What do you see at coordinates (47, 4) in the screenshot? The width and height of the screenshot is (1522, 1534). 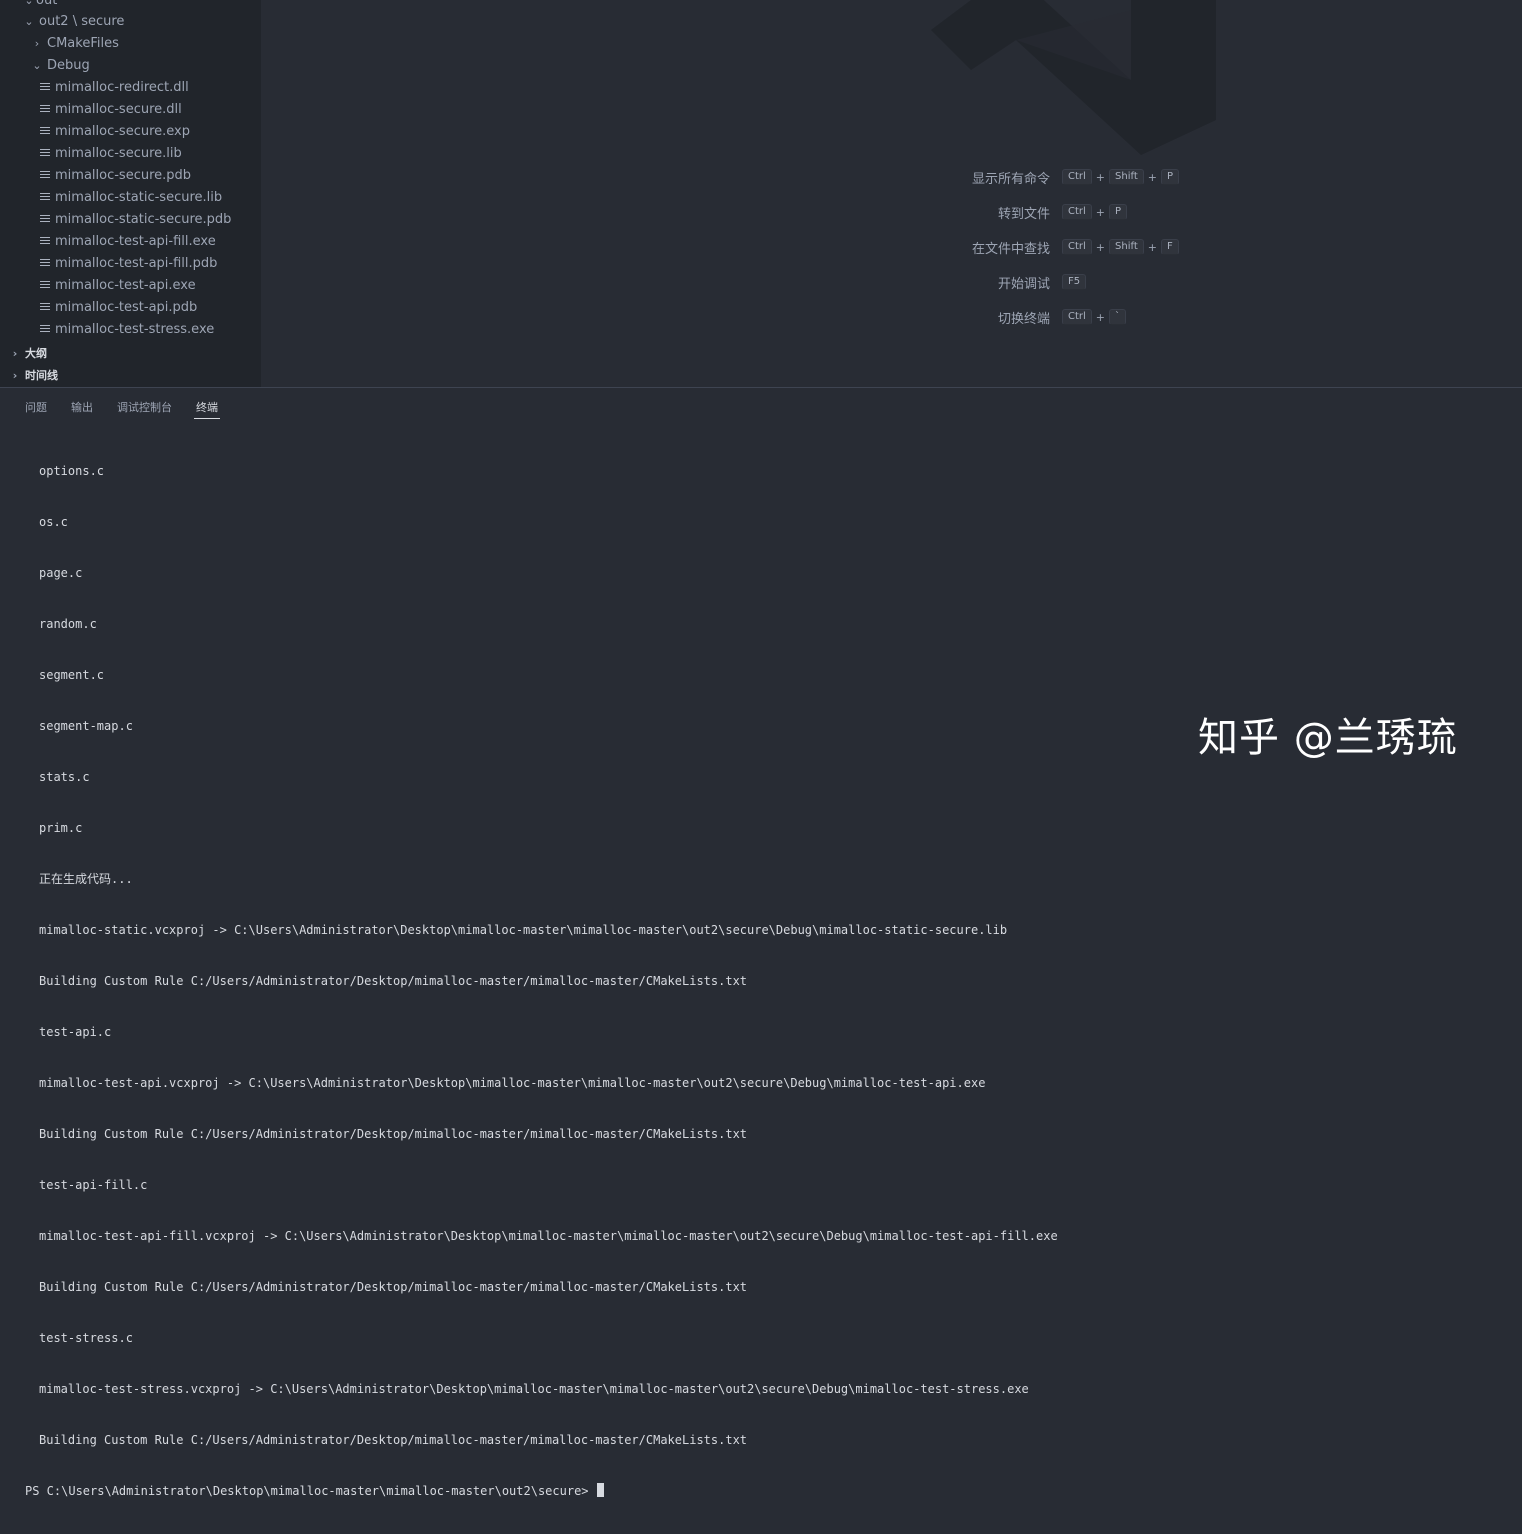 I see `tree-folder-label: out` at bounding box center [47, 4].